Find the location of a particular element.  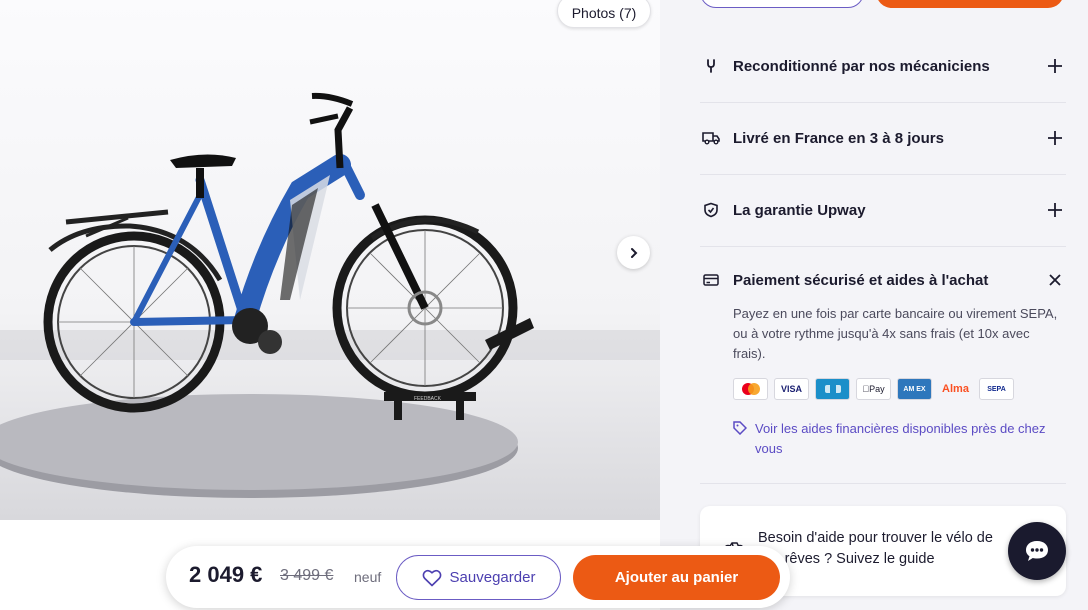

accordion-title: La garantie Upway is located at coordinates (799, 210).